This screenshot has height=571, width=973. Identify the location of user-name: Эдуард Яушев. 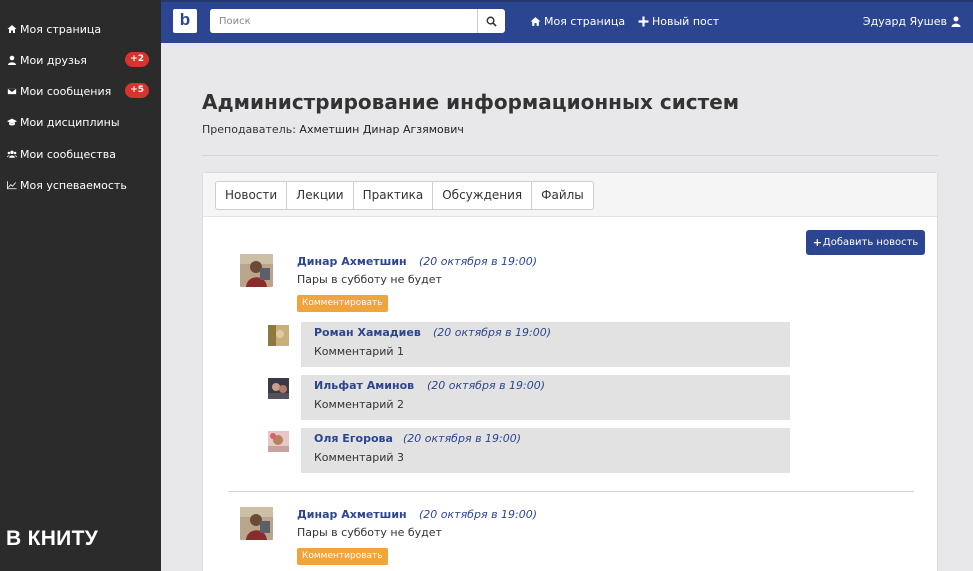
(904, 21).